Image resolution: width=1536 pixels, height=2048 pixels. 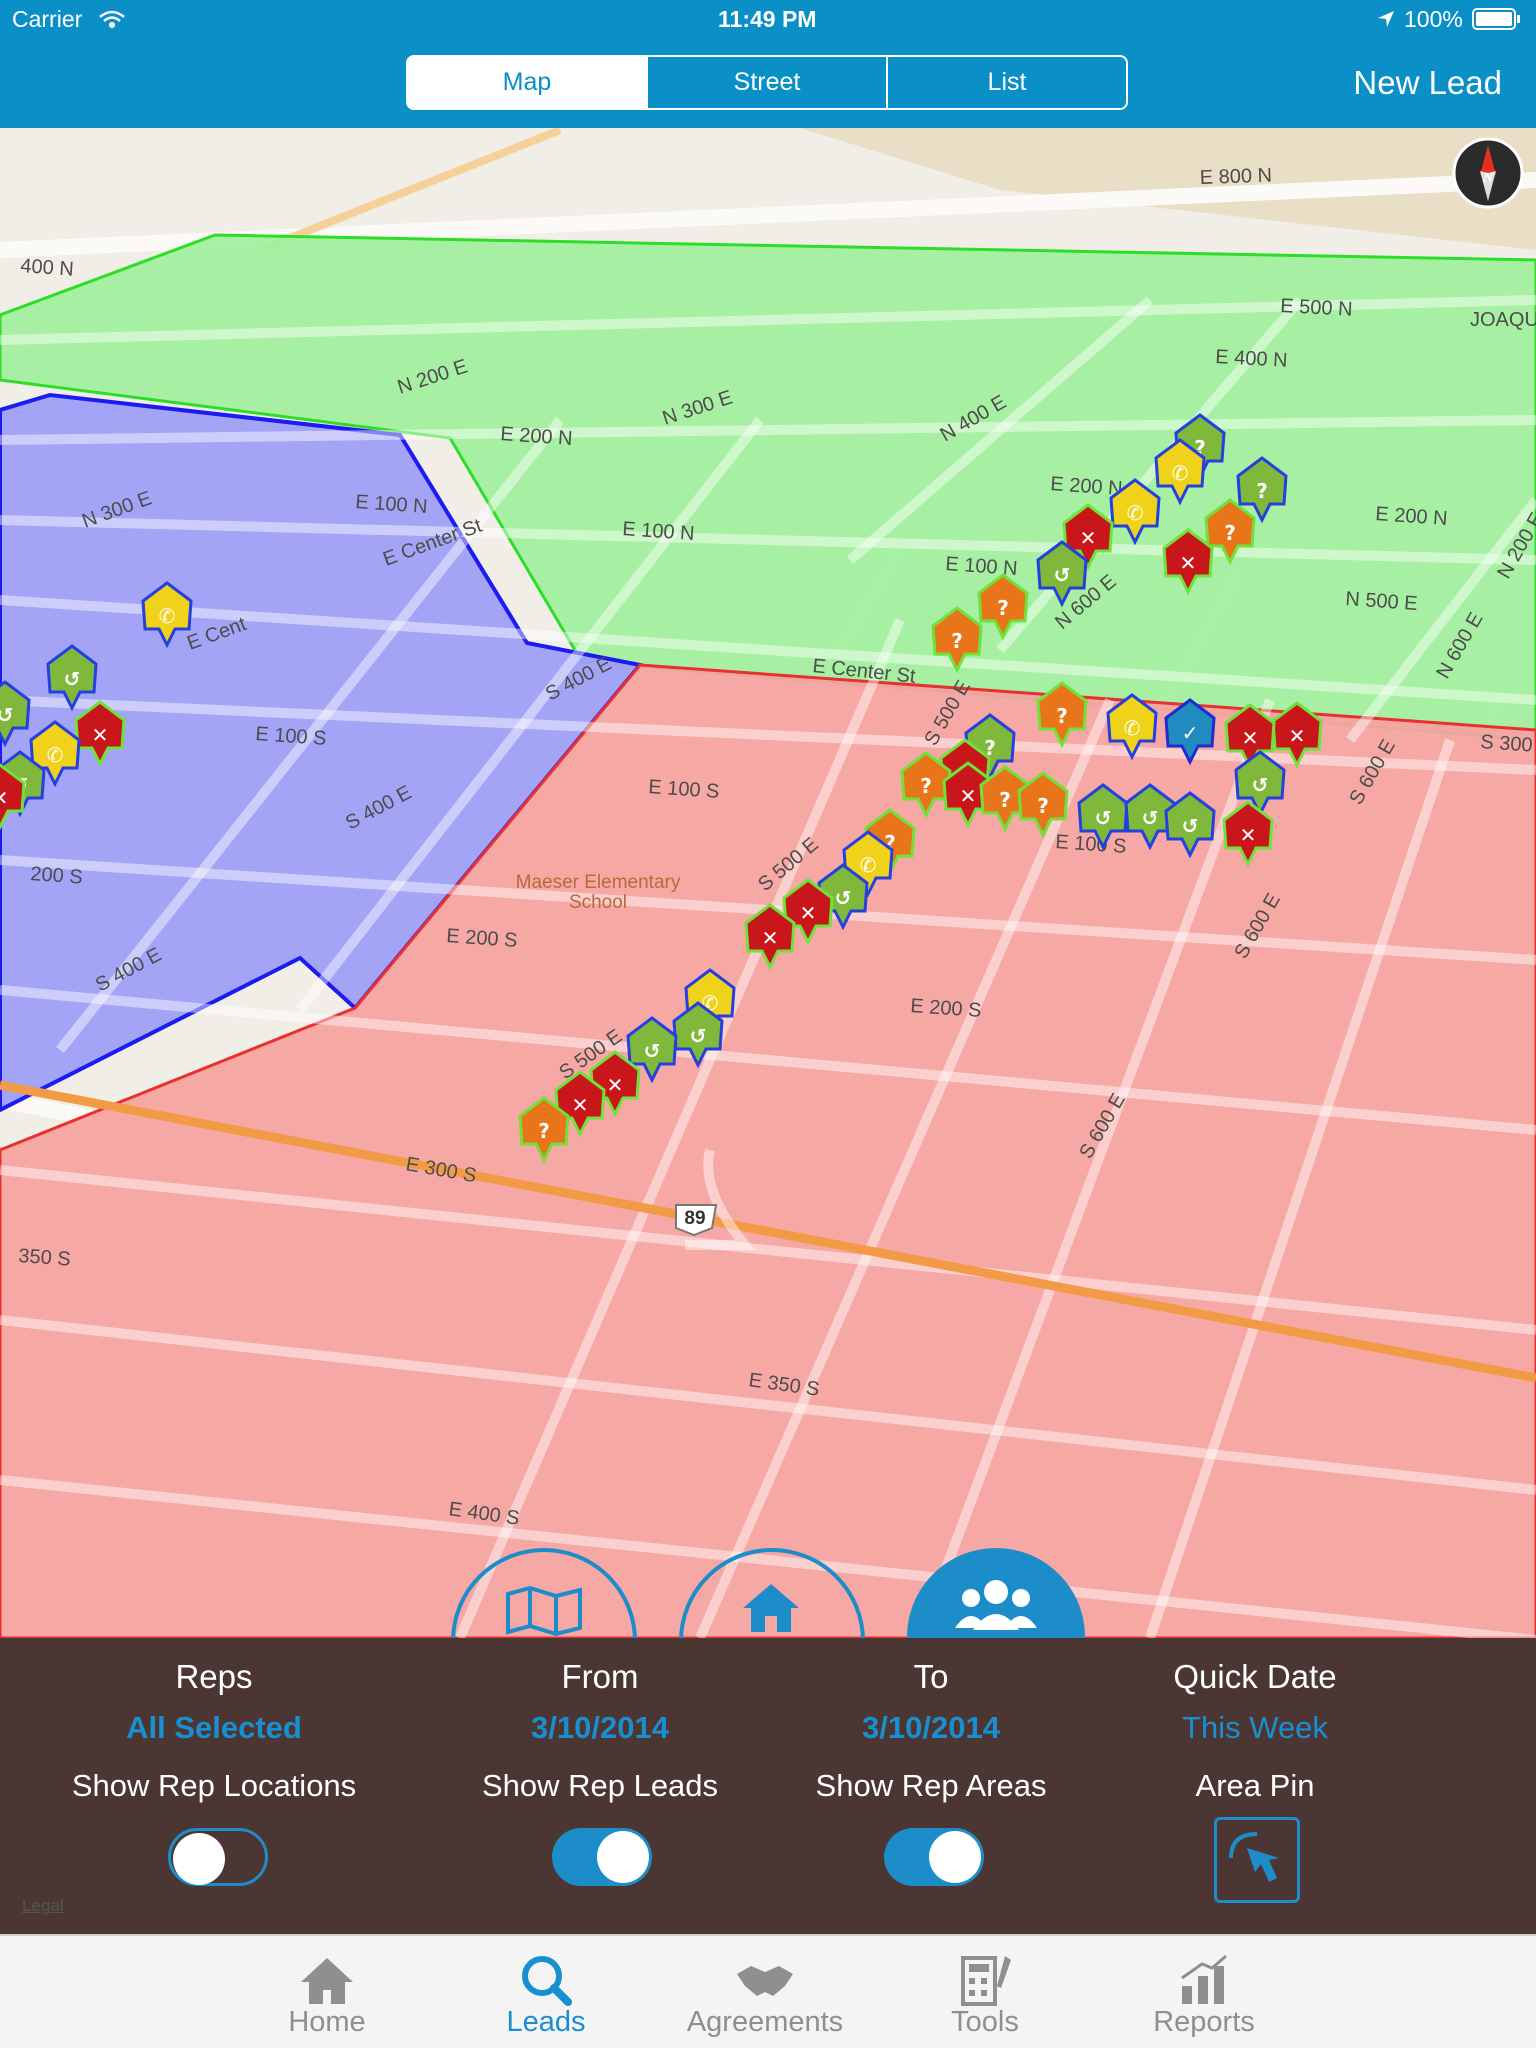 What do you see at coordinates (985, 2022) in the screenshot?
I see `tab-tools-label: Tools` at bounding box center [985, 2022].